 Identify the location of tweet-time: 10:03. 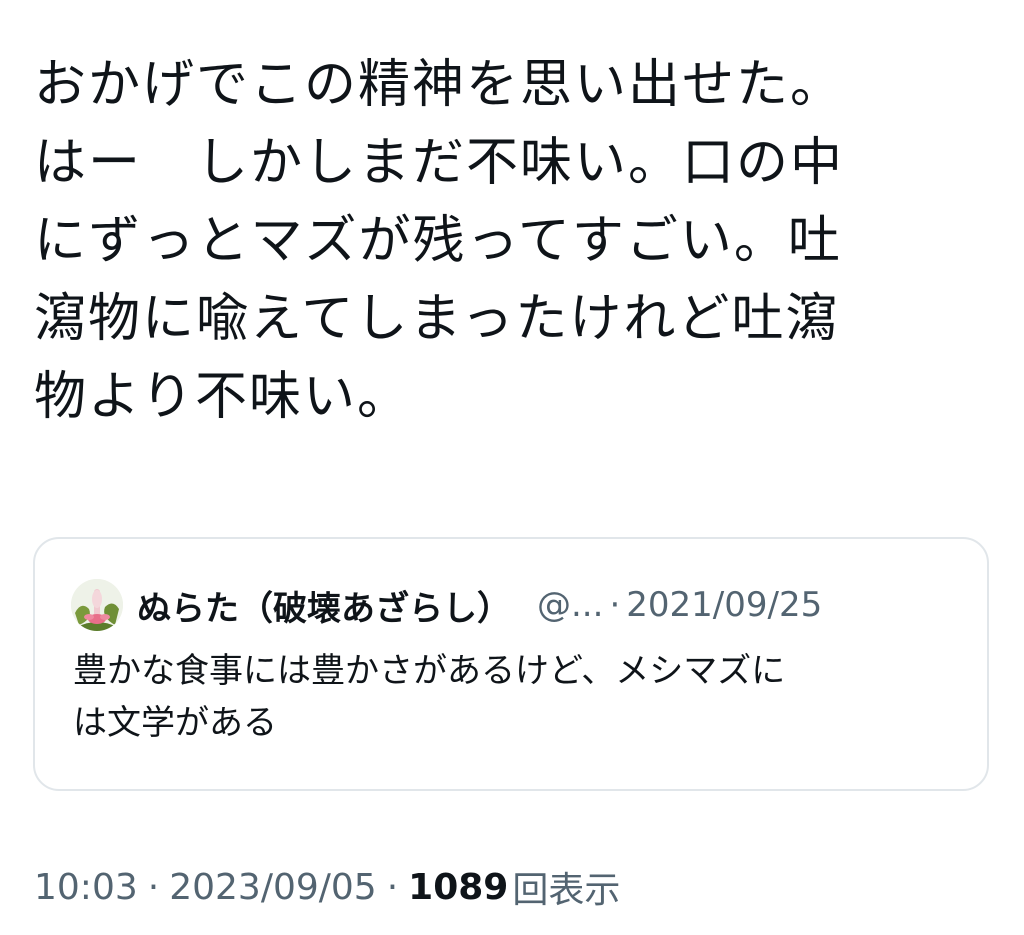
(86, 887).